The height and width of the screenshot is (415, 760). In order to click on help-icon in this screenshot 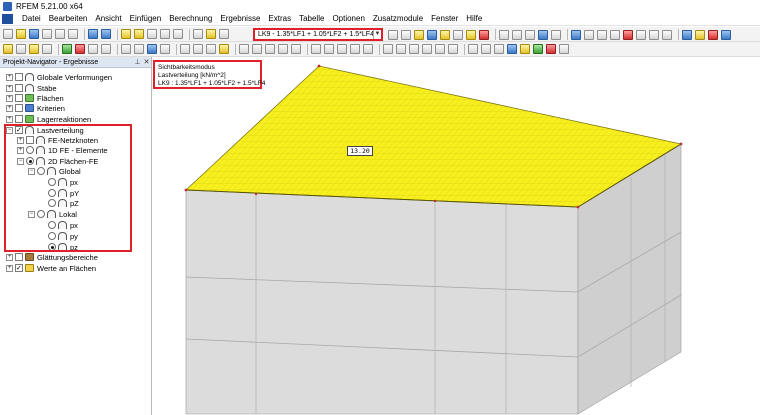, I will do `click(726, 34)`.